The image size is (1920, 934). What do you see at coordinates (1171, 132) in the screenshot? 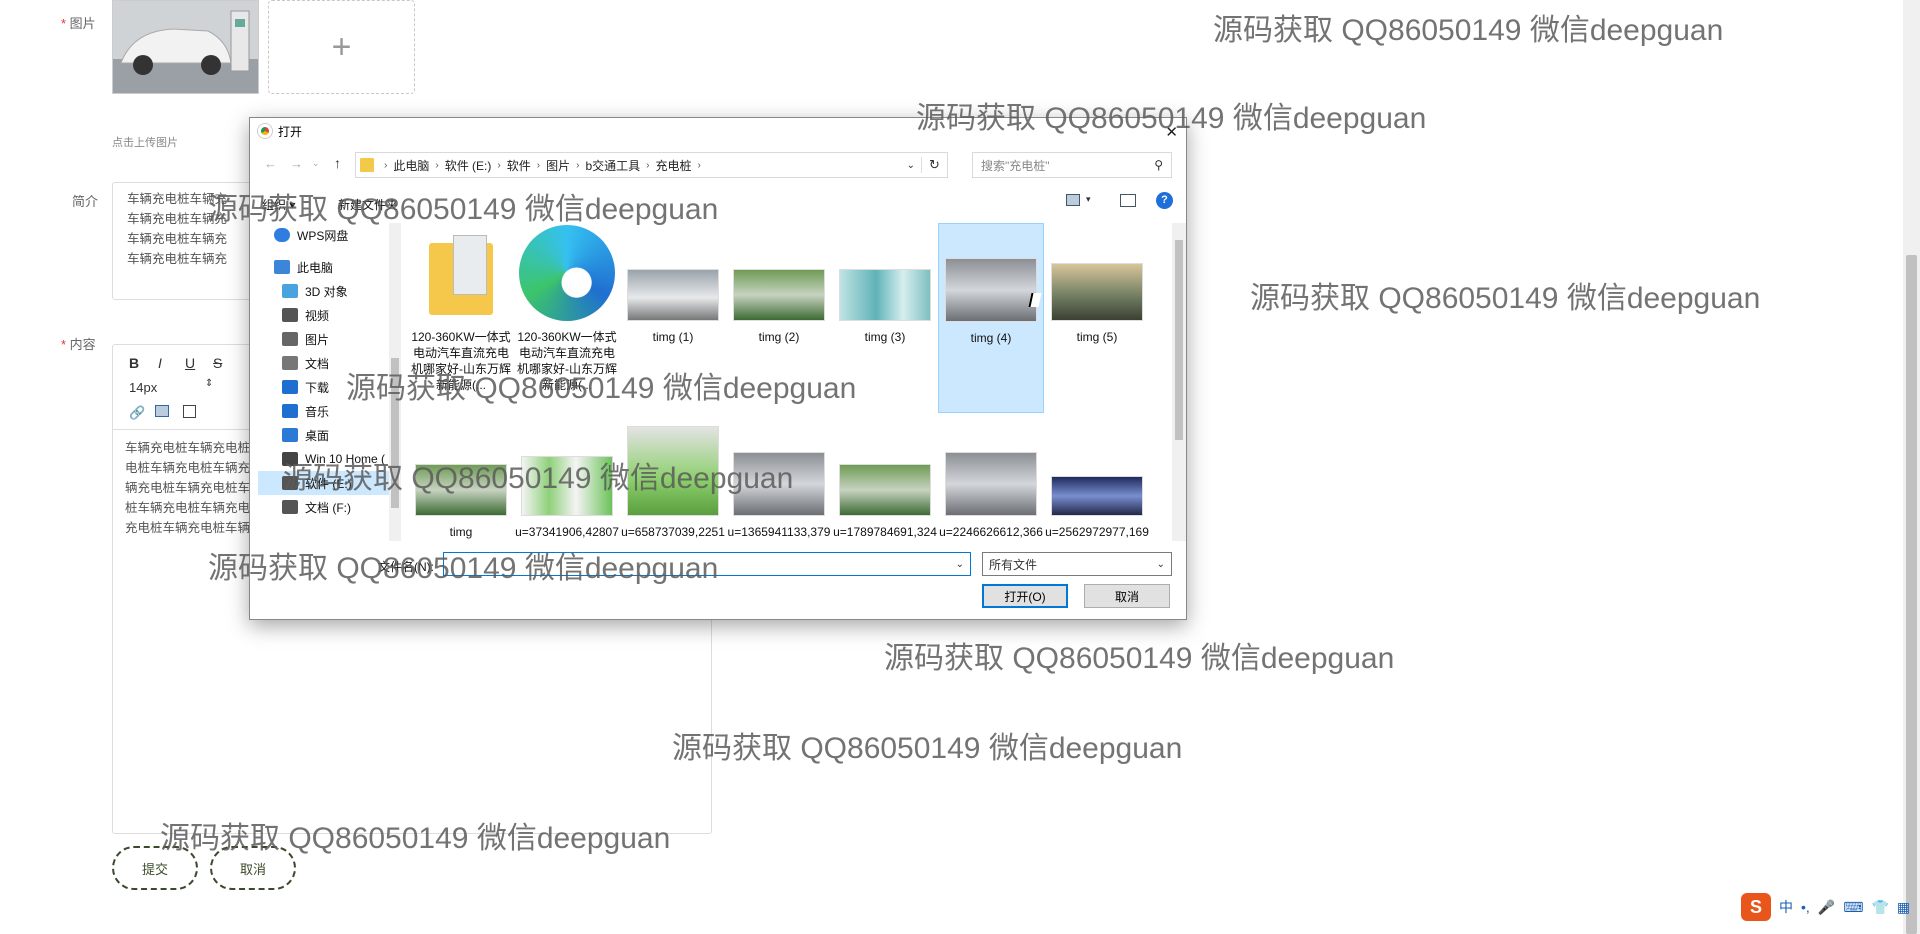
I see `close-icon: ✕` at bounding box center [1171, 132].